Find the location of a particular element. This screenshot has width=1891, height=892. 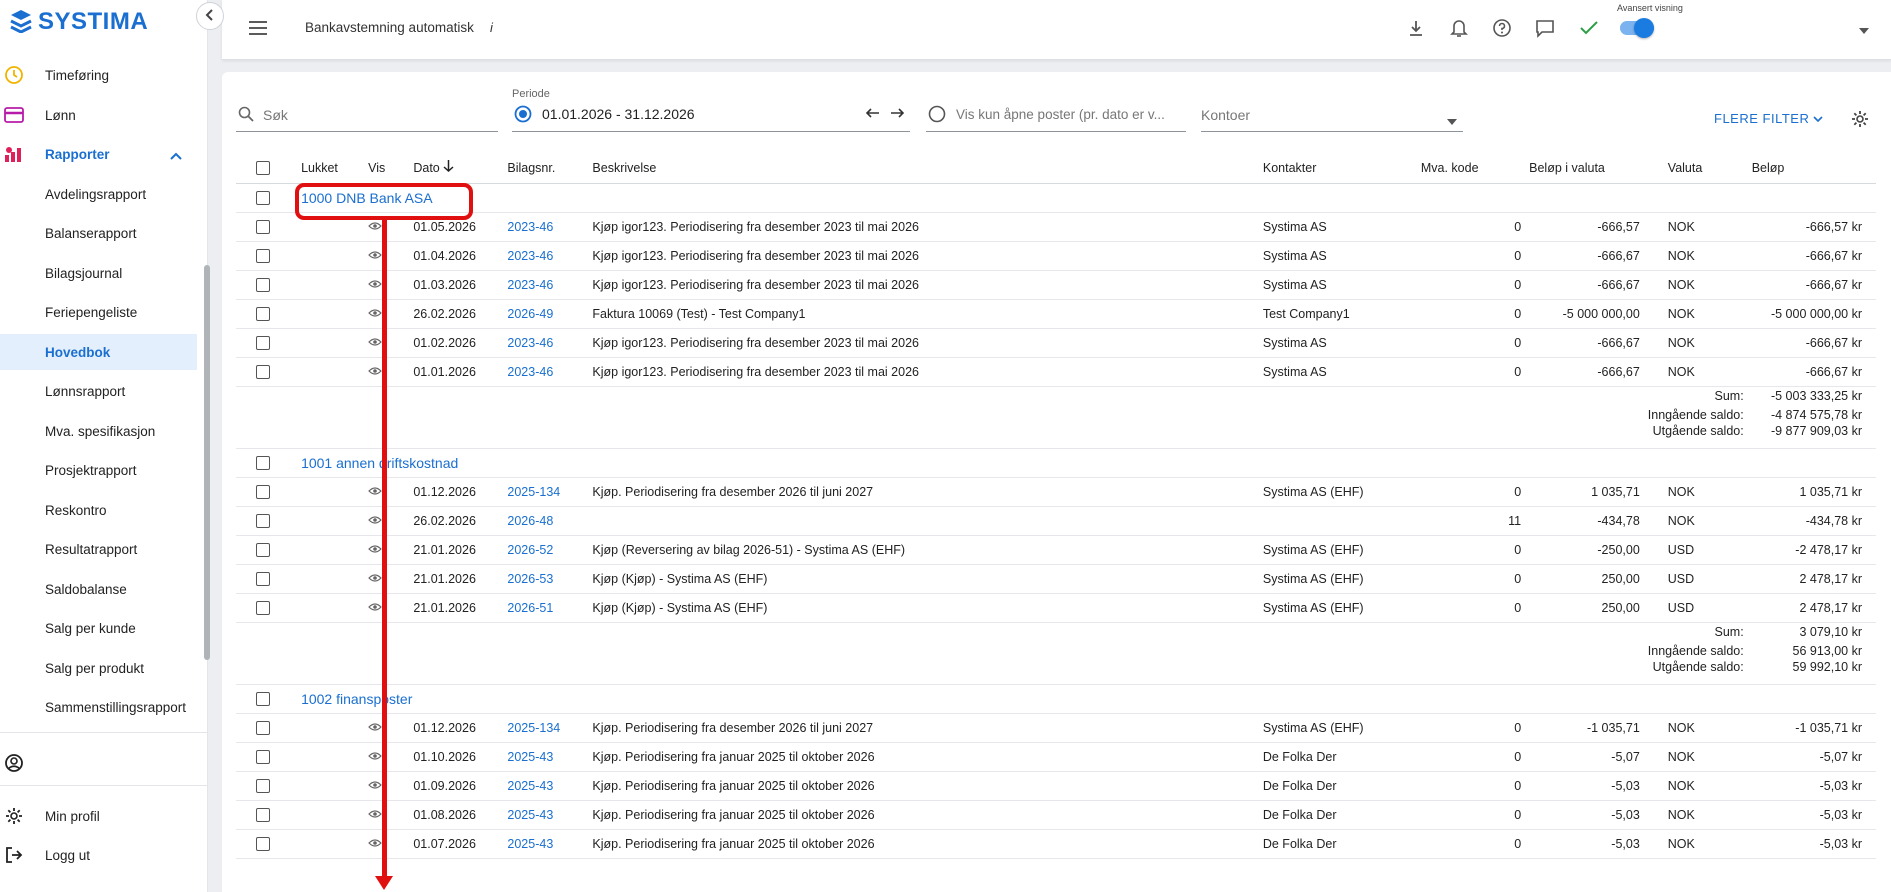

sidebar-item-sammenstillingsrapport: Sammenstillingsrapport is located at coordinates (98, 707).